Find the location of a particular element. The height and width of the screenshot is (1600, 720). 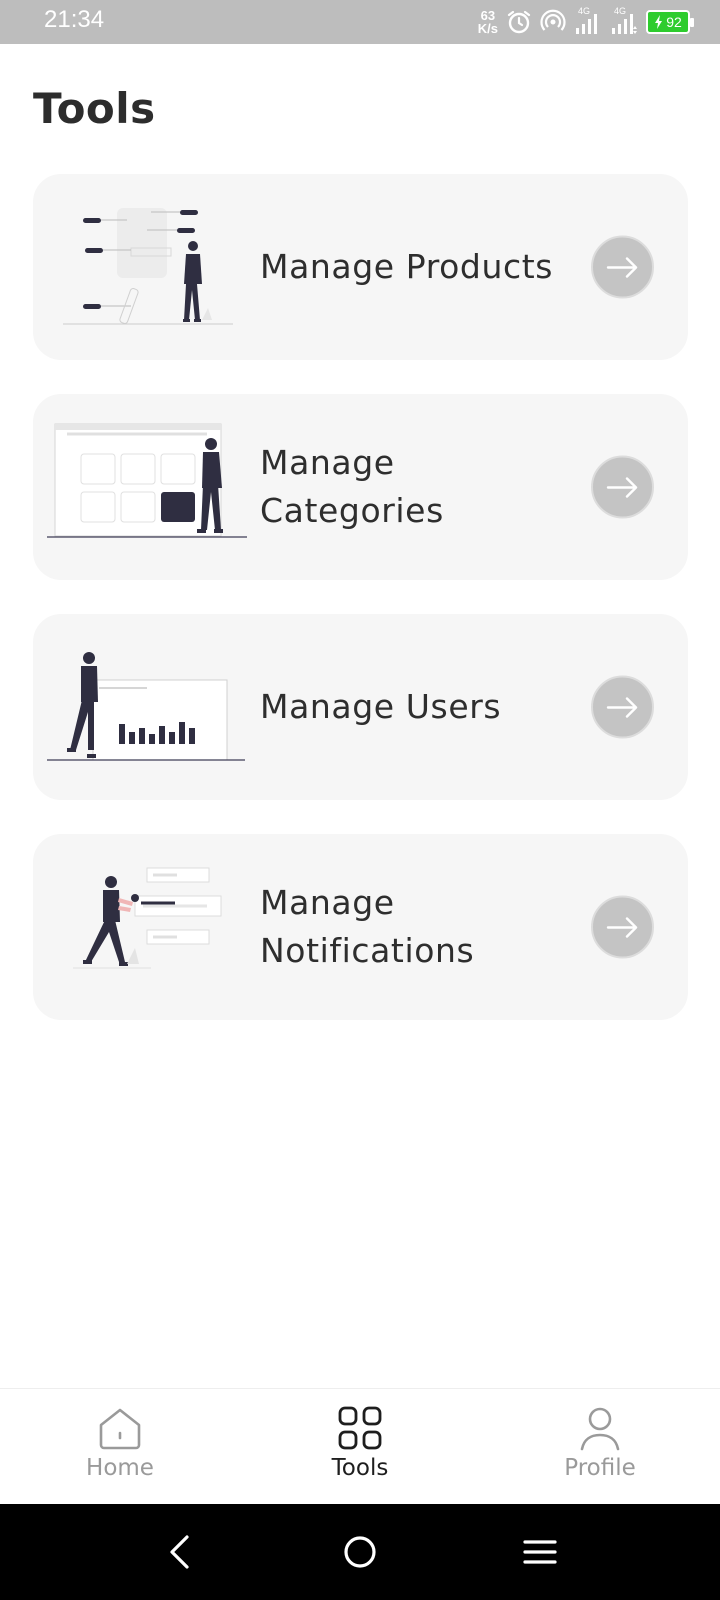

system-back-button is located at coordinates (180, 1552).